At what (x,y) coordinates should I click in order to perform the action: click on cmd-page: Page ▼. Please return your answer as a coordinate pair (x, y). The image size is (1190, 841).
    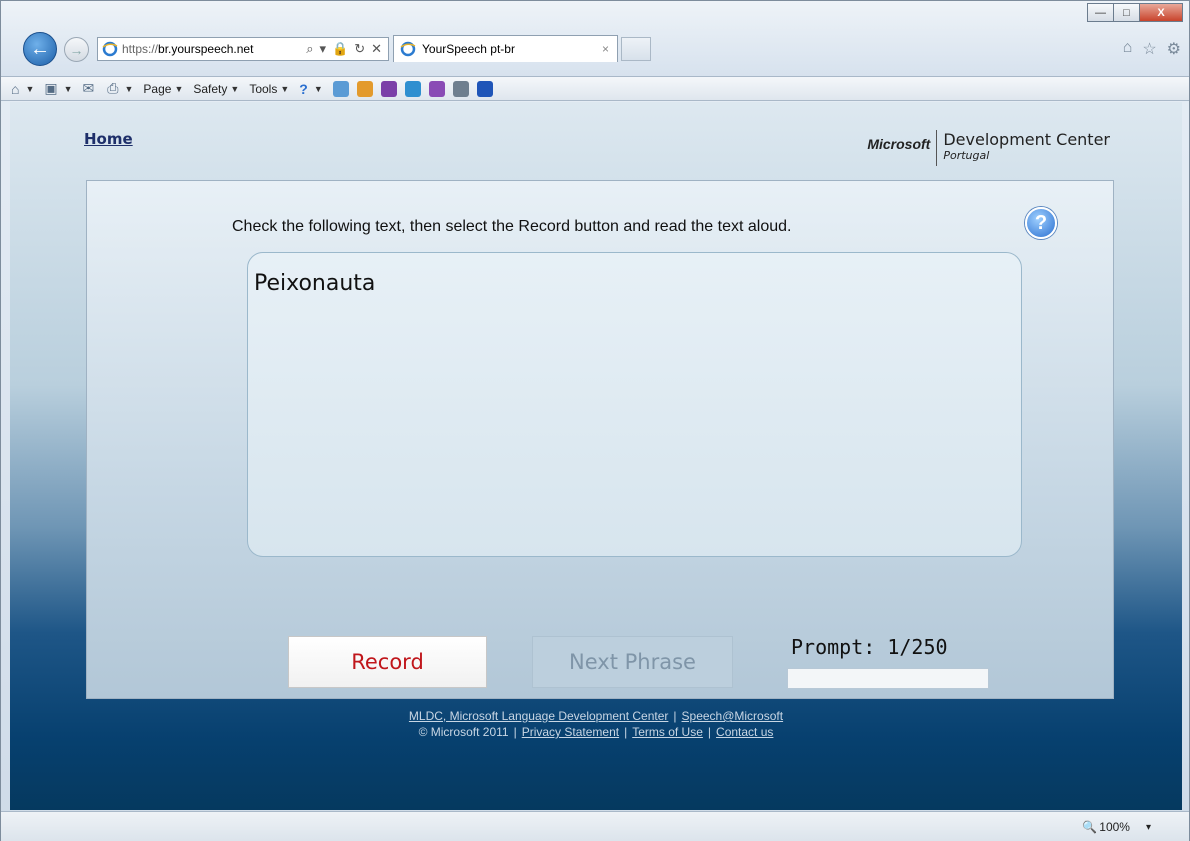
    Looking at the image, I should click on (163, 89).